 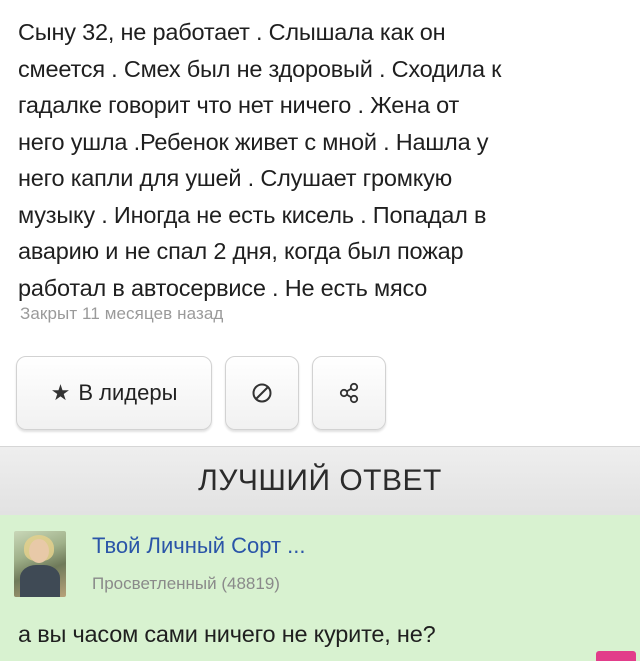 I want to click on answer-text: а вы часом сами ничего не курите, не?, so click(x=227, y=634).